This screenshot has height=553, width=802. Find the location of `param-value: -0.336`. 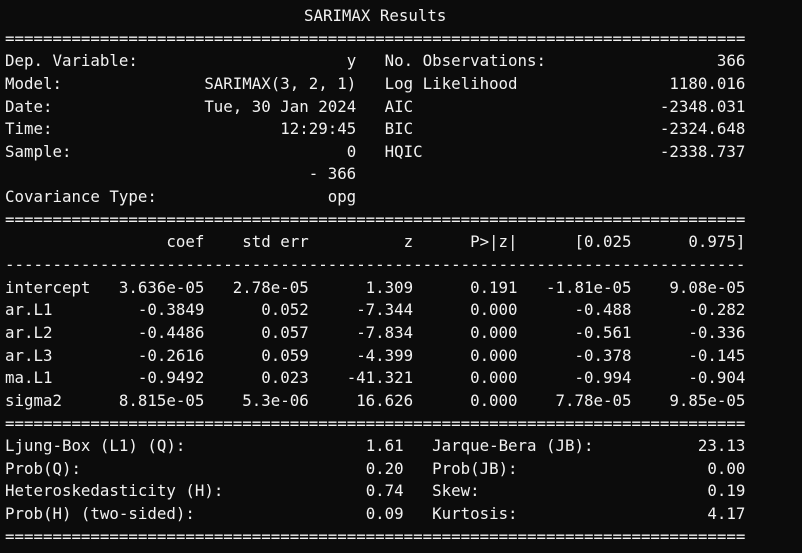

param-value: -0.336 is located at coordinates (717, 332).